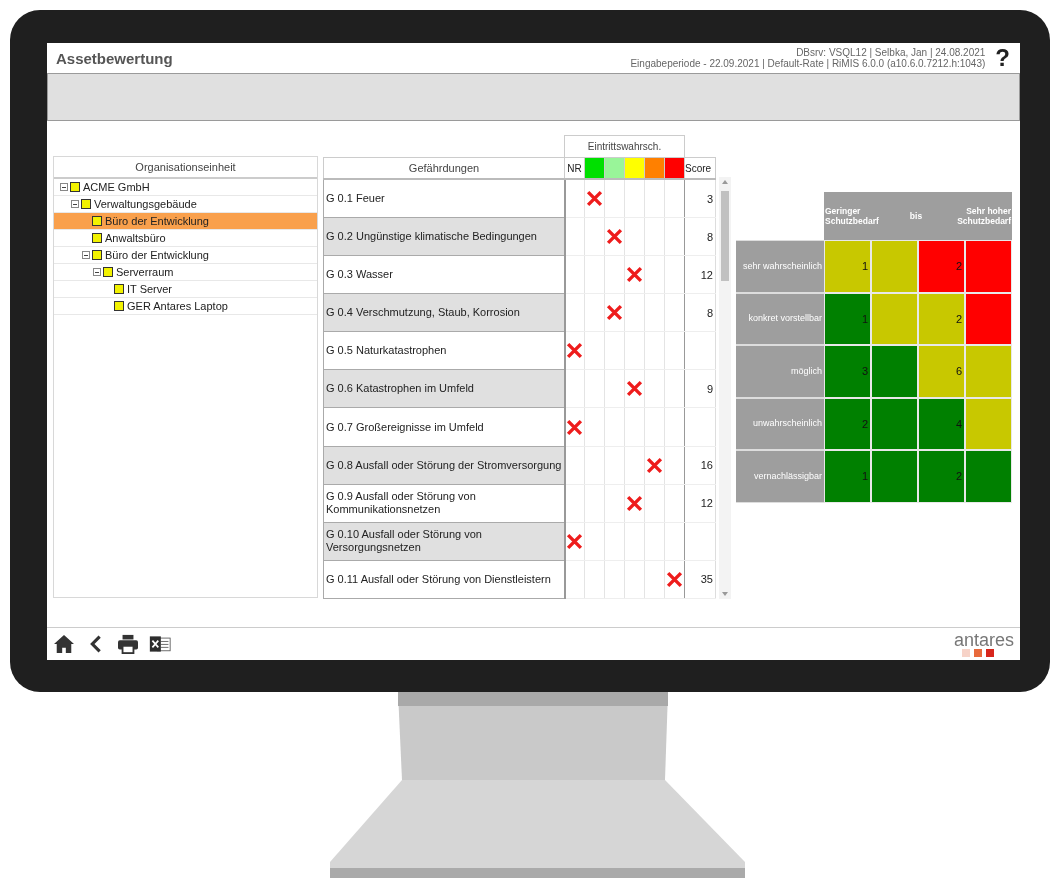 The image size is (1051, 895). I want to click on matrix-header-label: bis, so click(916, 216).